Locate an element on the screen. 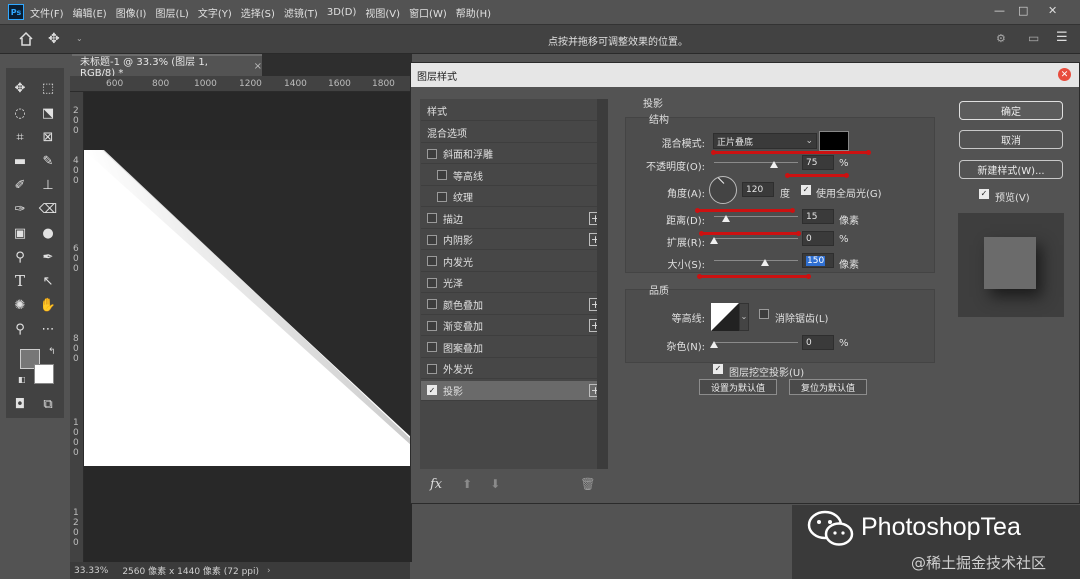 The image size is (1080, 579). angle-dial is located at coordinates (723, 190).